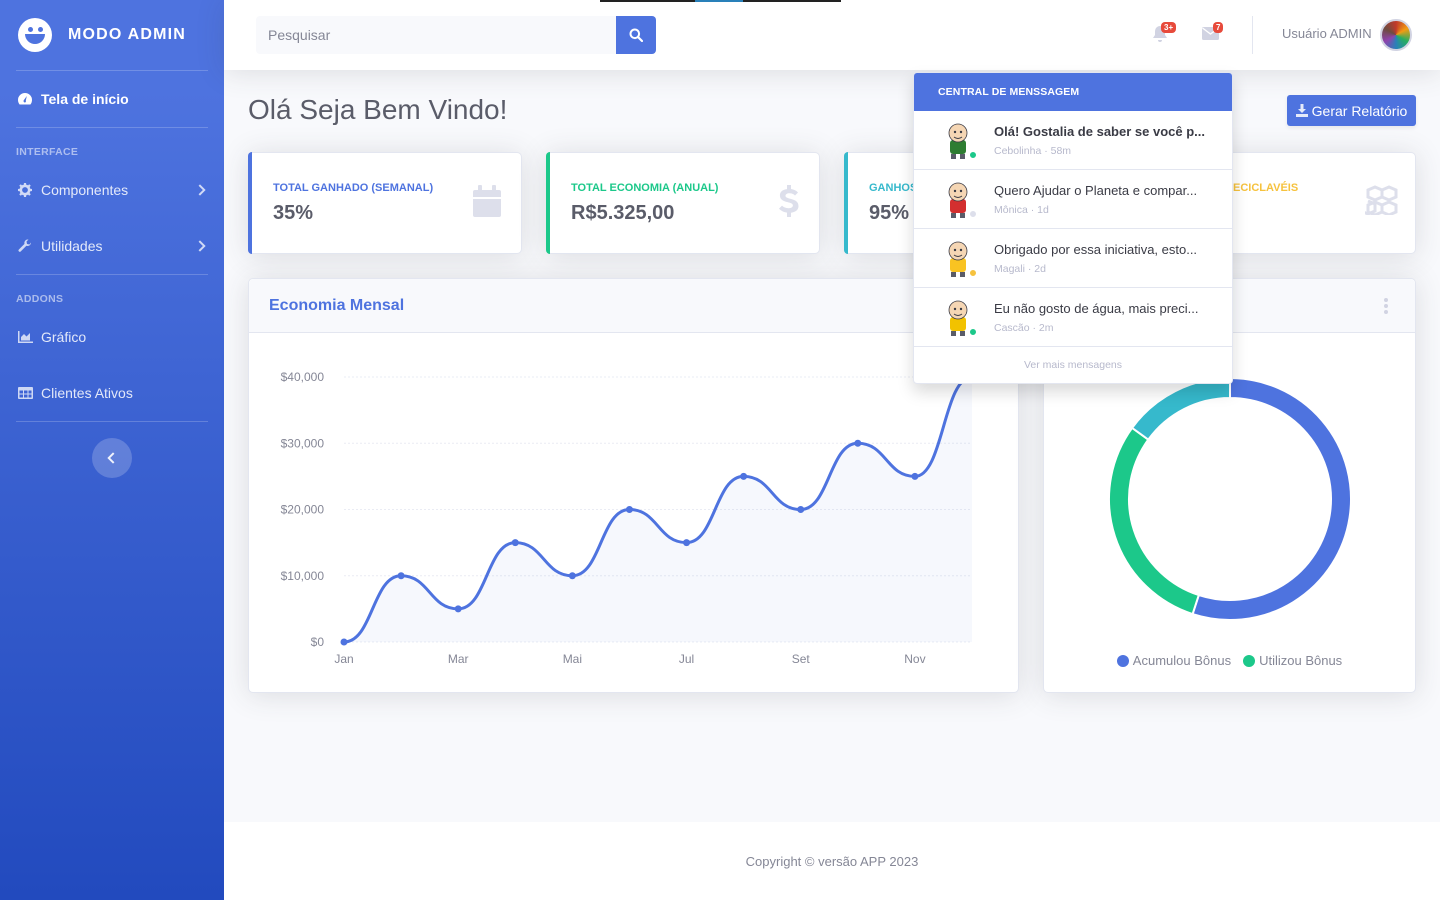  Describe the element at coordinates (25, 99) in the screenshot. I see `tachometer-icon` at that location.